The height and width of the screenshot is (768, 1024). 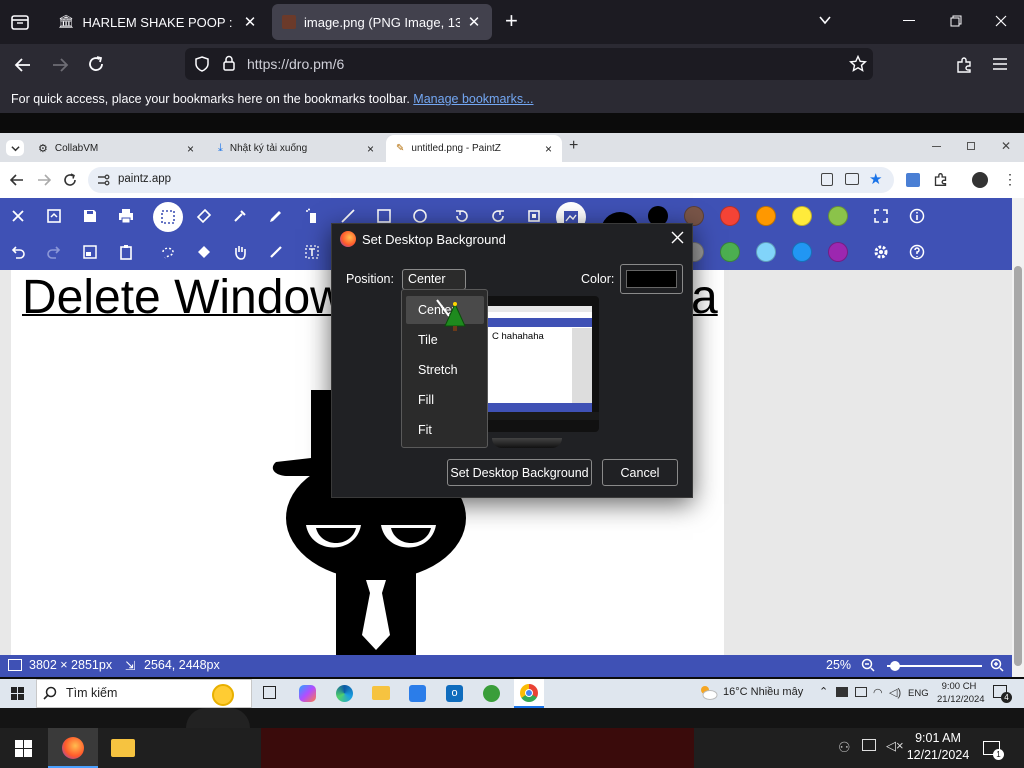 I want to click on chrome-taskbar-button, so click(x=529, y=693).